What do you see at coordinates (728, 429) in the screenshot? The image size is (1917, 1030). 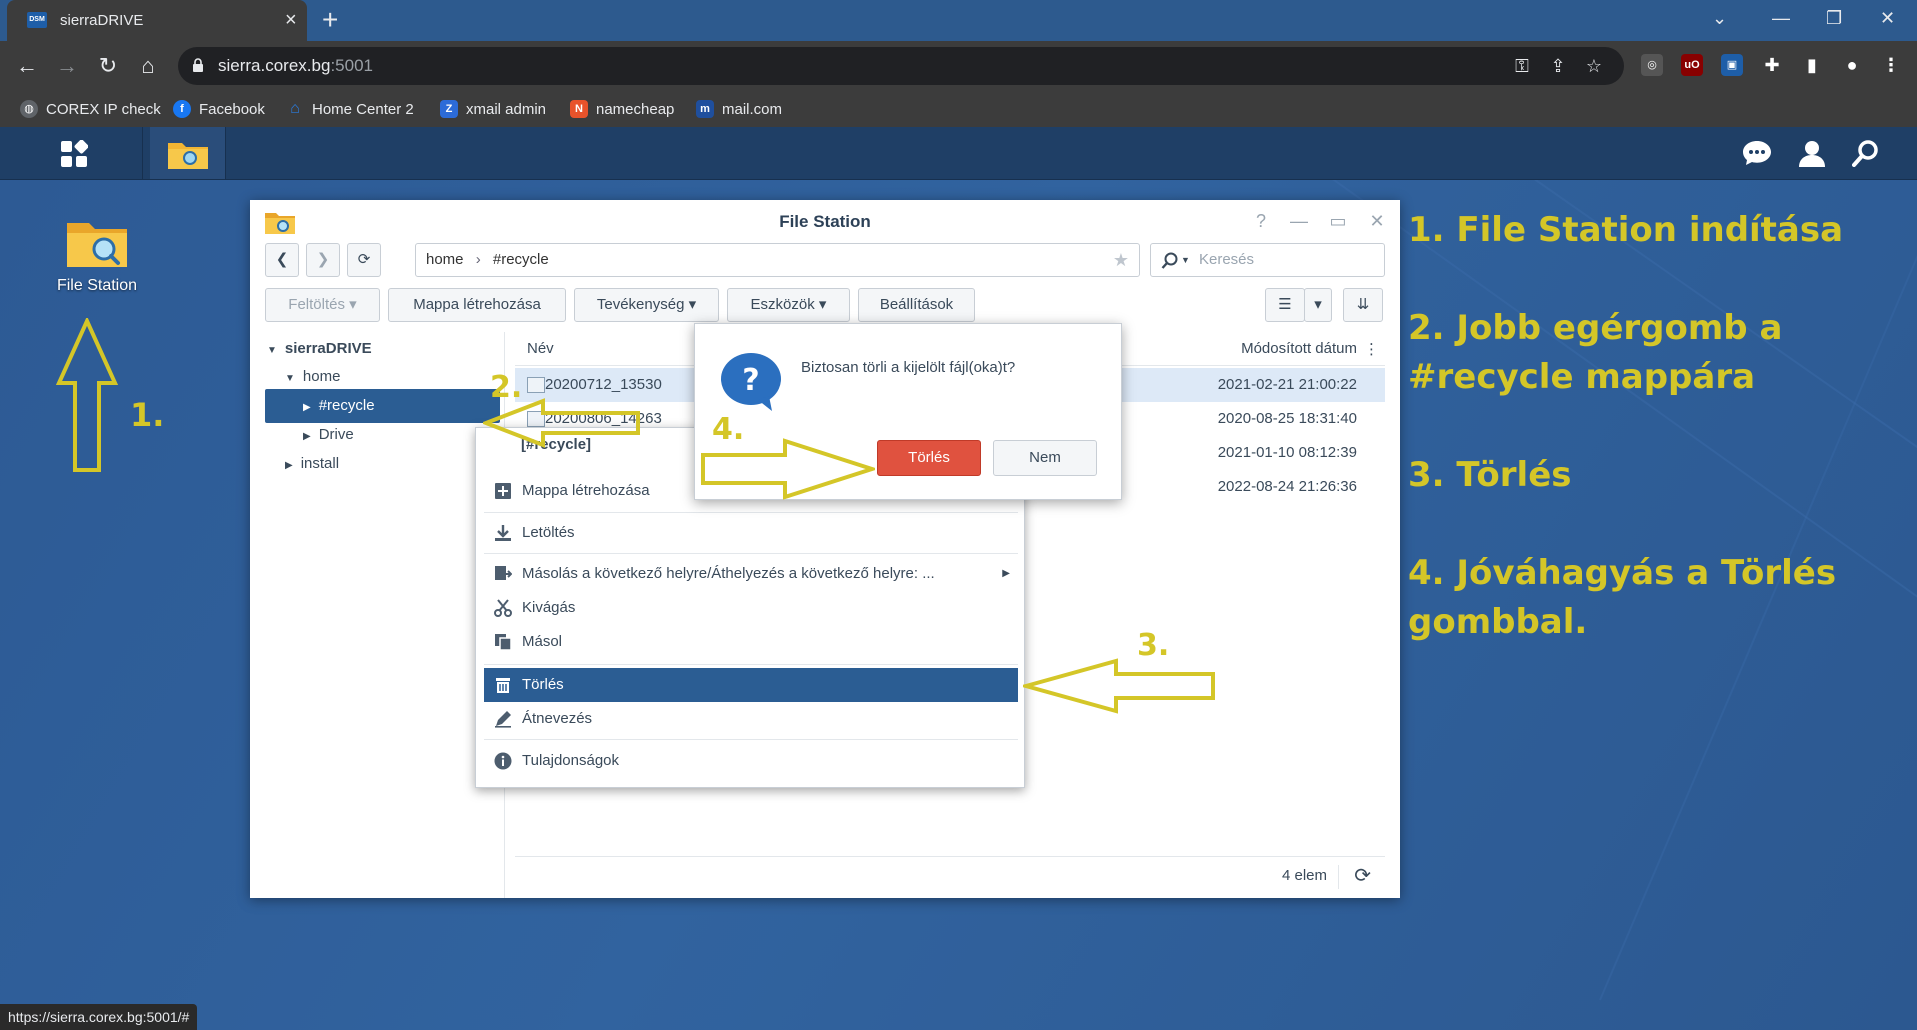 I see `annotation-label-4: 4.` at bounding box center [728, 429].